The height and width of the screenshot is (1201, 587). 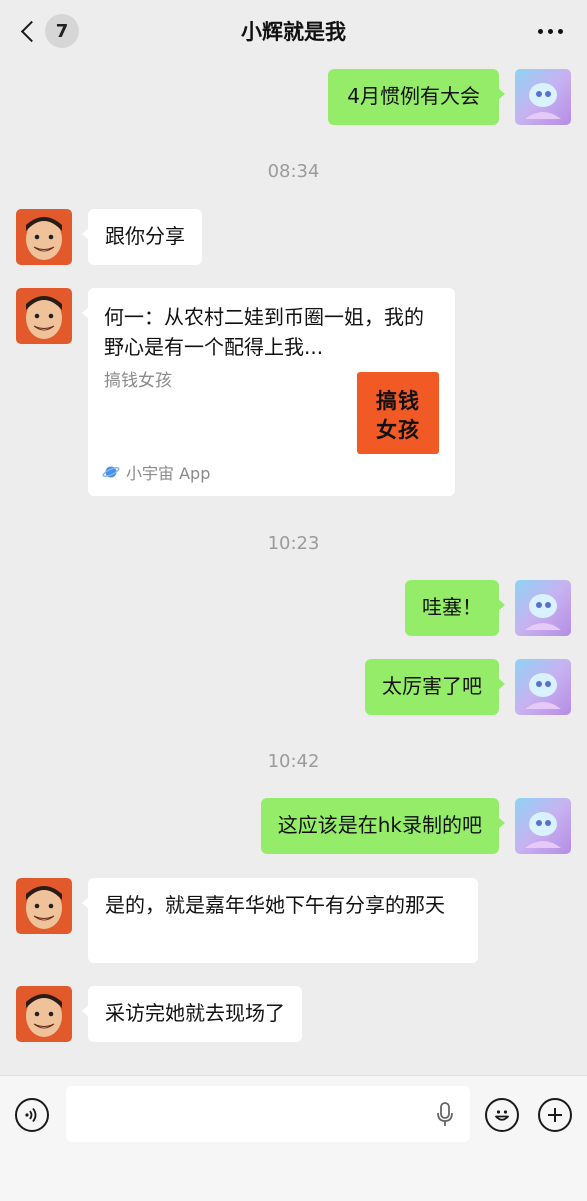 I want to click on emoji-icon, so click(x=502, y=1115).